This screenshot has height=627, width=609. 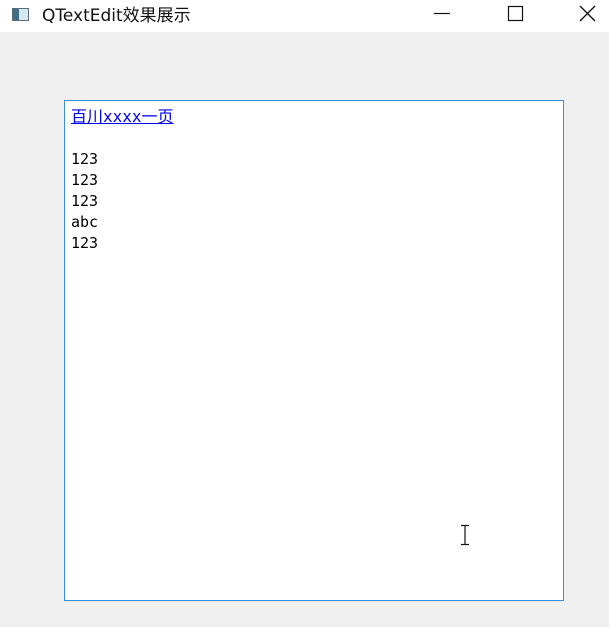 I want to click on hyperlink: 百川xxxx一页, so click(x=122, y=117).